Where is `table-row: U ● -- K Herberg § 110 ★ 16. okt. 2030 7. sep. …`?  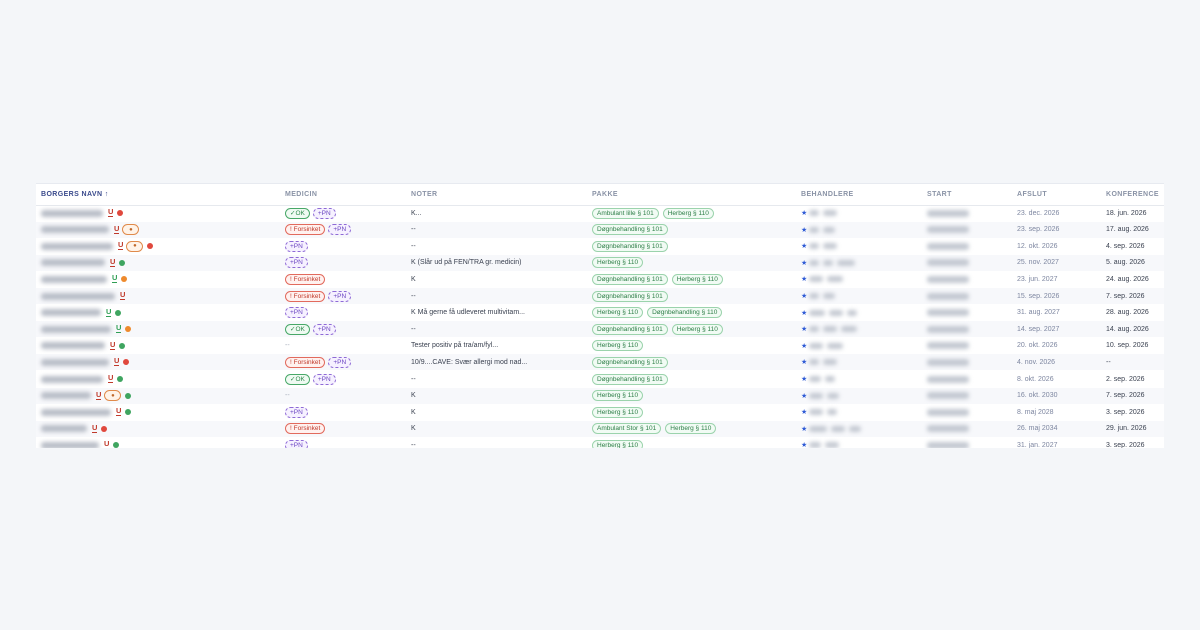
table-row: U ● -- K Herberg § 110 ★ 16. okt. 2030 7. sep. … is located at coordinates (600, 395).